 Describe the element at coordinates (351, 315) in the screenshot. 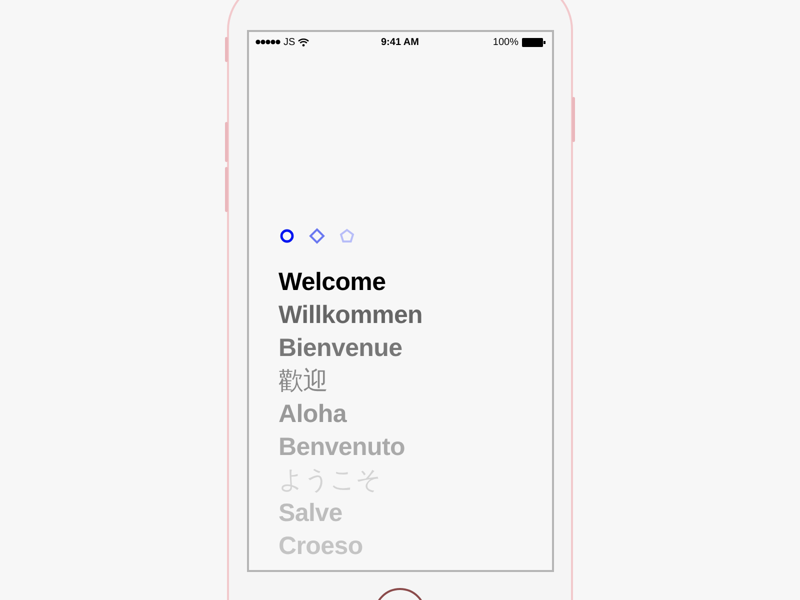

I see `greeting-text: Willkommen` at that location.